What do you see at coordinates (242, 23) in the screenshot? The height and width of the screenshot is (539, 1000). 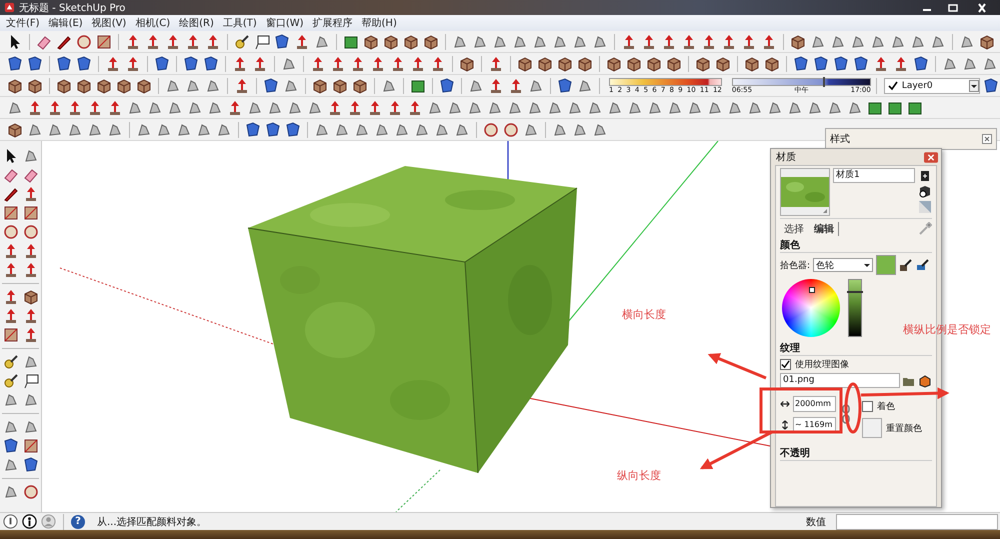 I see `menu-item: 工具(T)` at bounding box center [242, 23].